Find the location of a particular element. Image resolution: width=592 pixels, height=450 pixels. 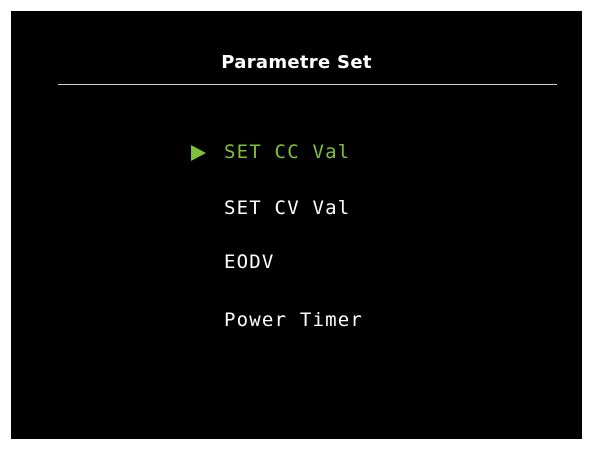

menu-item-power-timer: Power Timer is located at coordinates (293, 320).